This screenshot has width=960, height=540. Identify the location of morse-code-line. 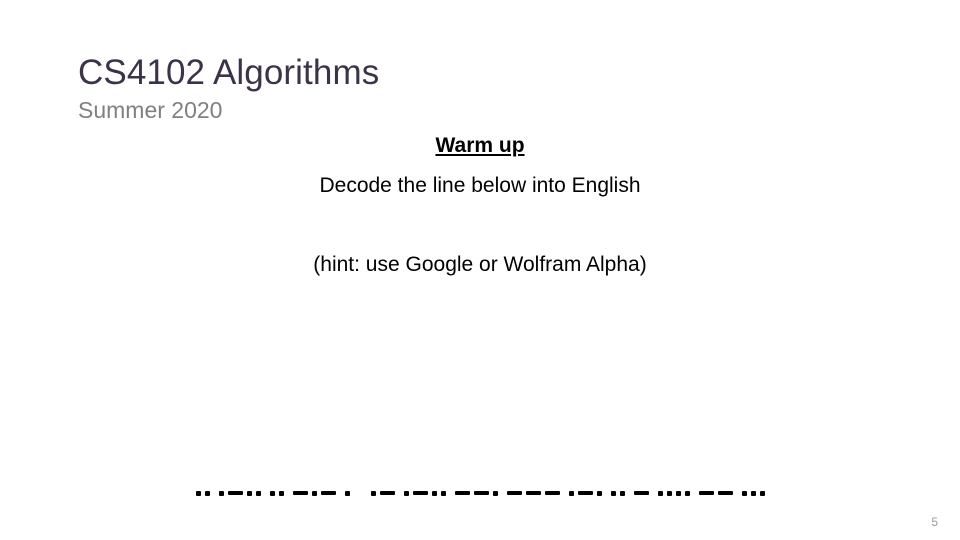
(480, 493).